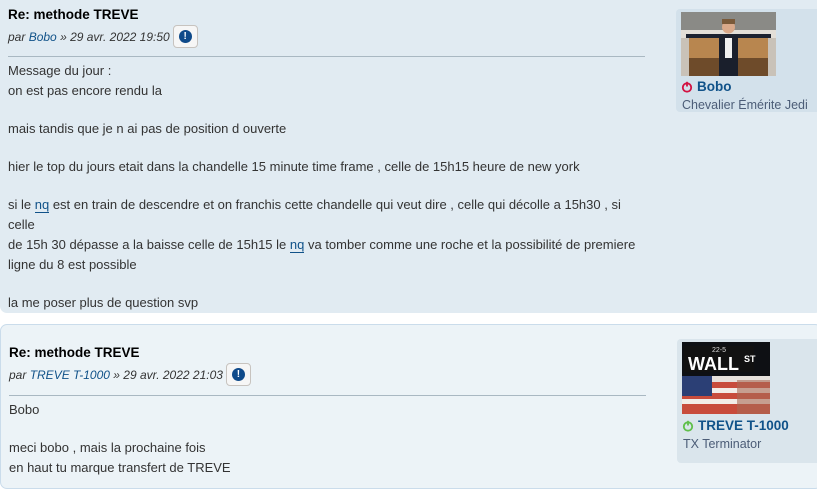 This screenshot has height=489, width=817. I want to click on avatar-sign-text: WALL, so click(713, 364).